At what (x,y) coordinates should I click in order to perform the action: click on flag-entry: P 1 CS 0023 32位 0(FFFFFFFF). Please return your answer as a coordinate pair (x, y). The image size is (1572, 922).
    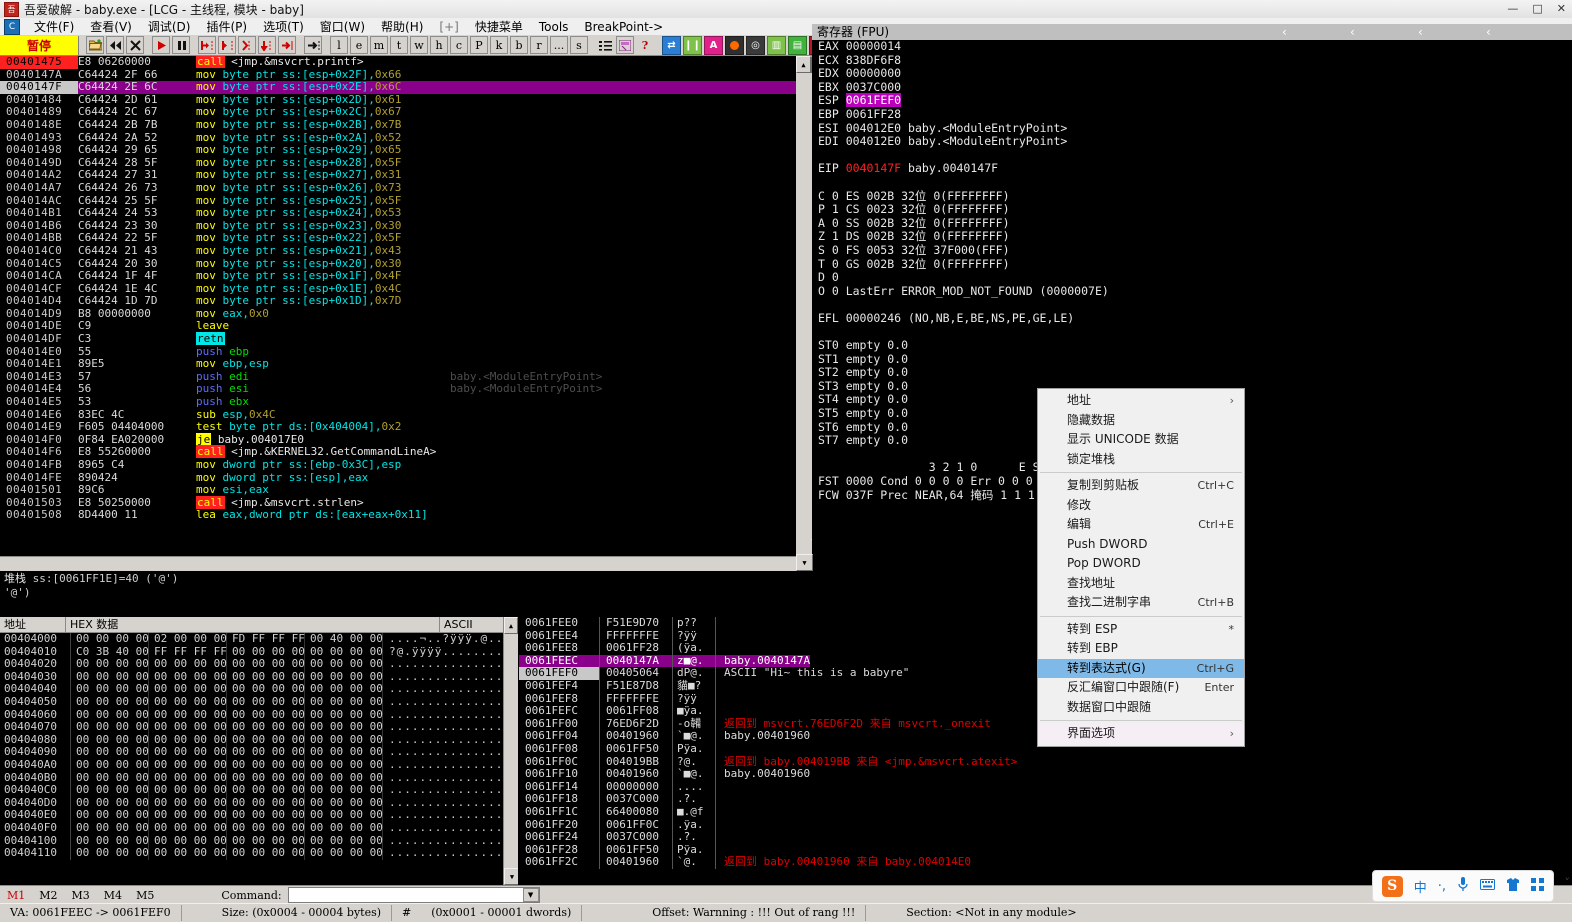
    Looking at the image, I should click on (914, 209).